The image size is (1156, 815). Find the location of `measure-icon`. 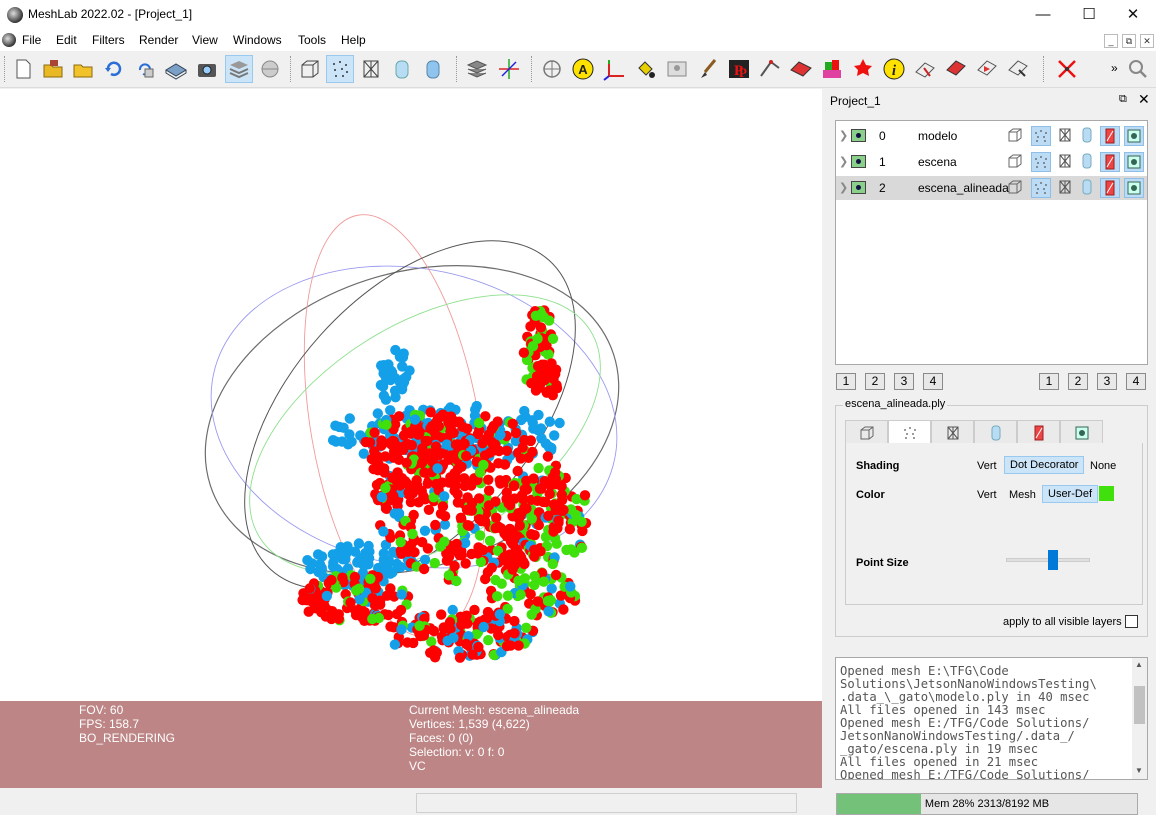

measure-icon is located at coordinates (552, 69).